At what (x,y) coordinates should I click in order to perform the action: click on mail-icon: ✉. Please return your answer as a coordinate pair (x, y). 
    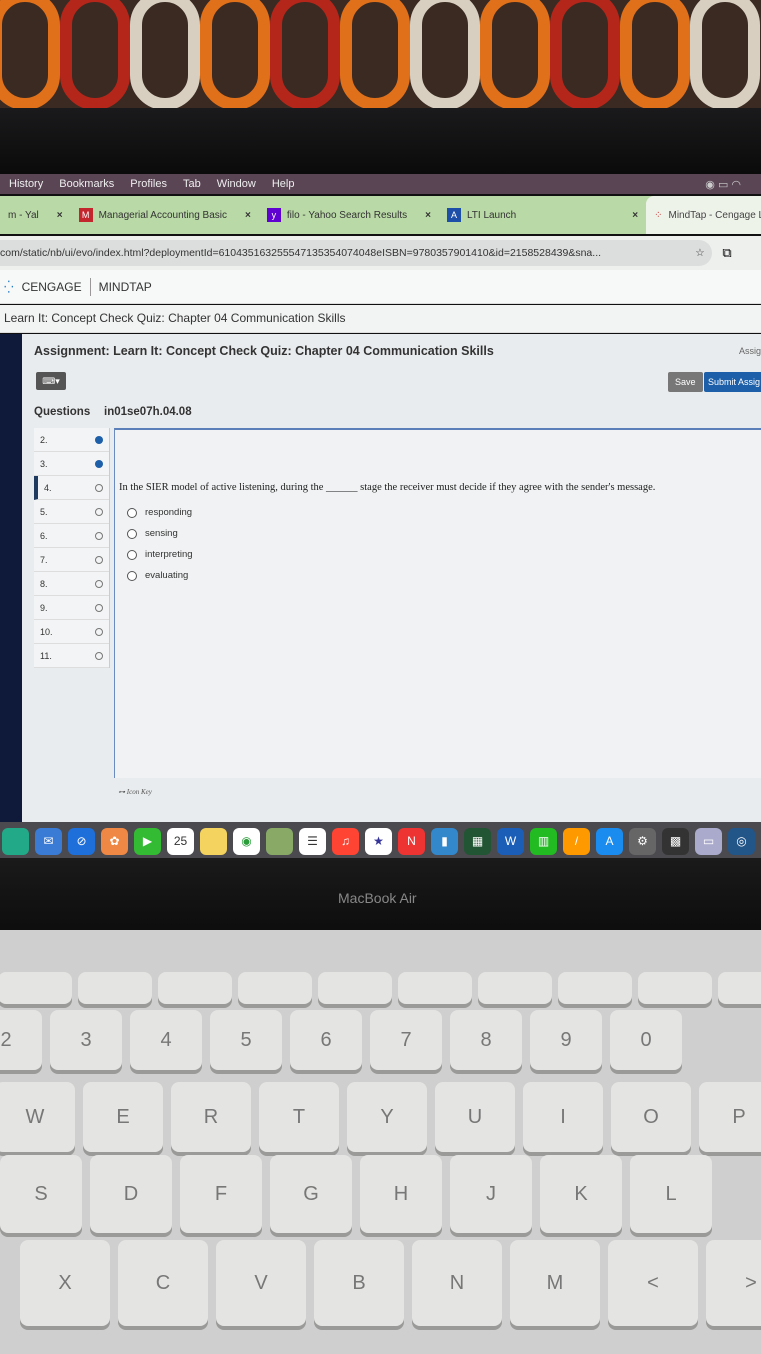
    Looking at the image, I should click on (48, 841).